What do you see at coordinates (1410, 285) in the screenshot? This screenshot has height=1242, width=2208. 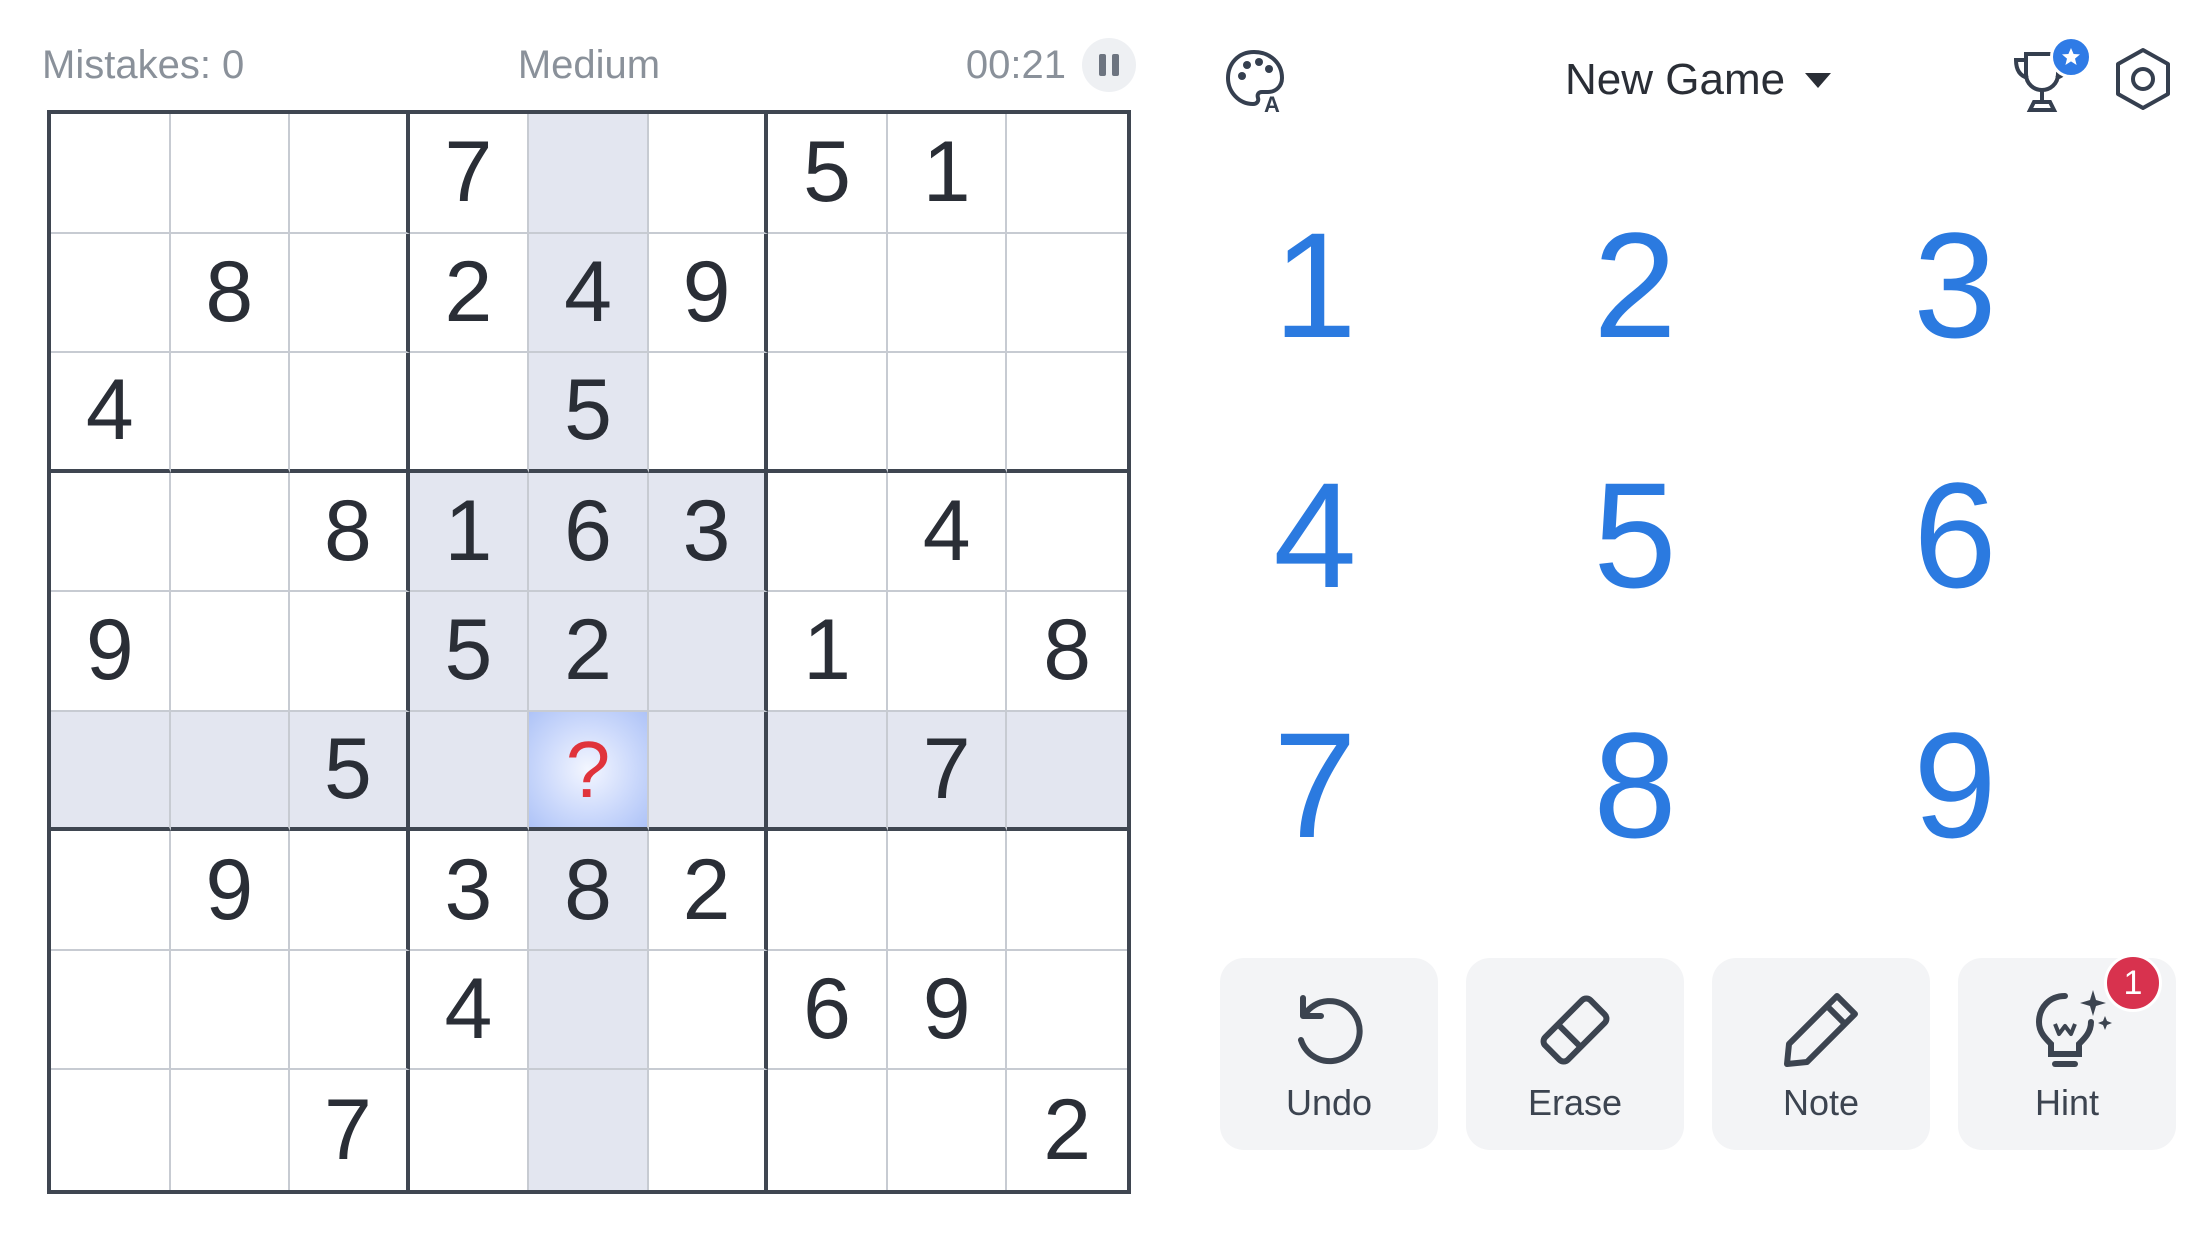 I see `number-button: 1` at bounding box center [1410, 285].